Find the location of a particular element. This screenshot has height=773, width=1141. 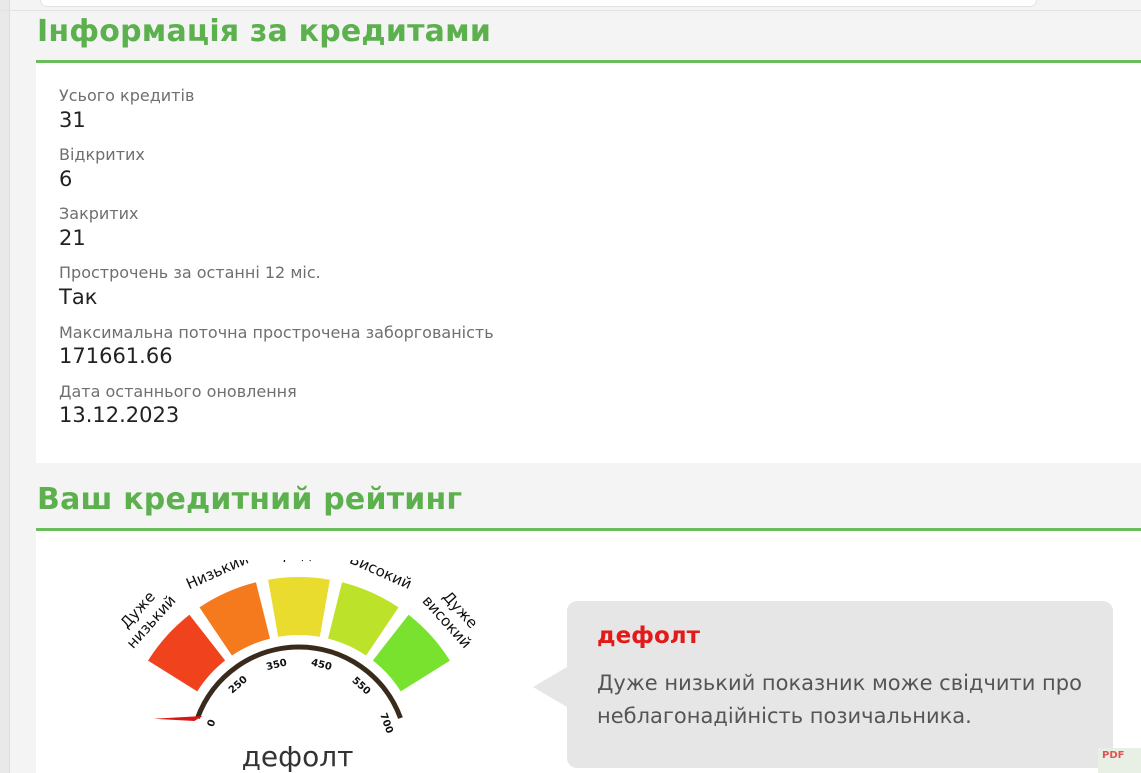

closed-credits-label: Закритих is located at coordinates (99, 213).